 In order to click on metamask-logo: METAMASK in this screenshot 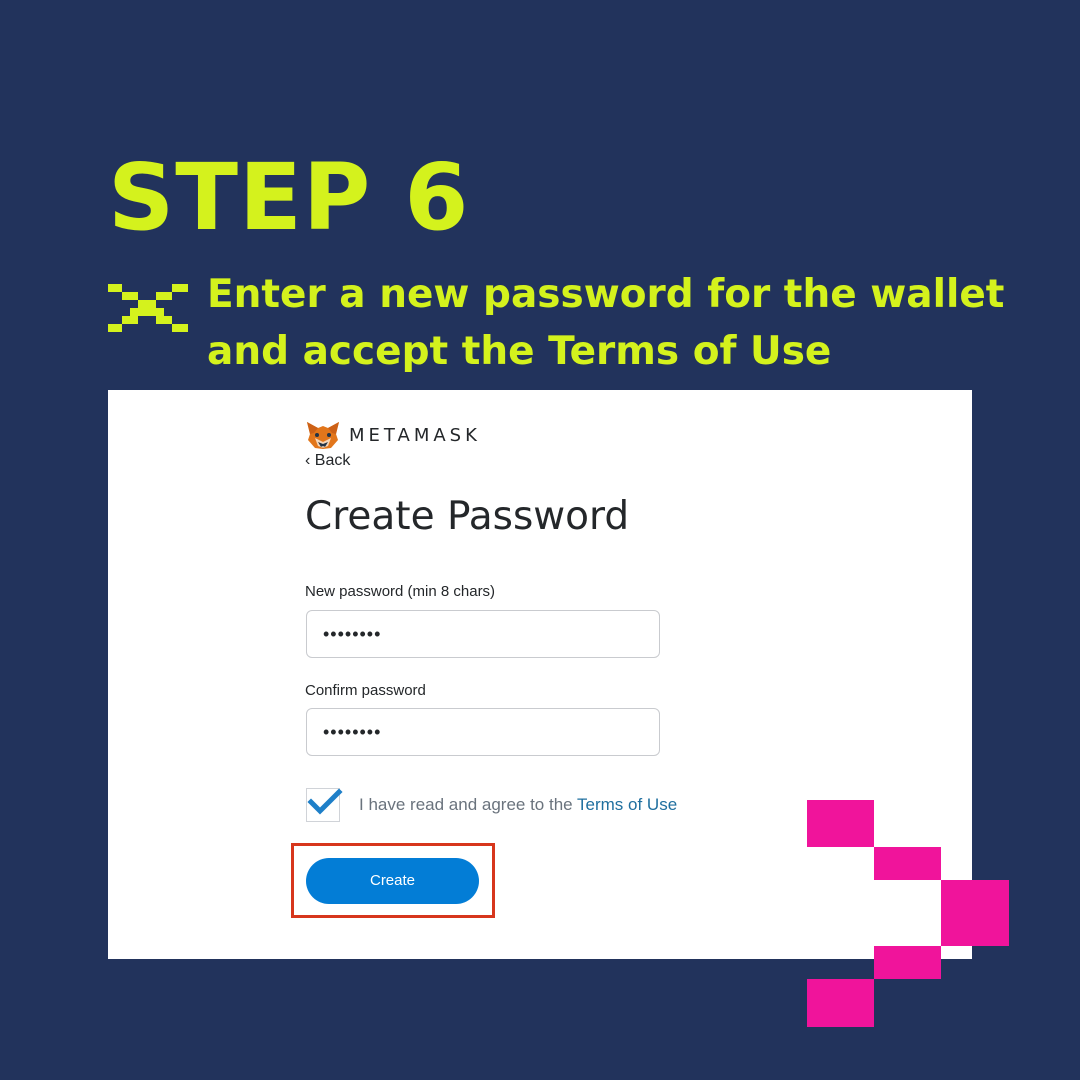, I will do `click(393, 435)`.